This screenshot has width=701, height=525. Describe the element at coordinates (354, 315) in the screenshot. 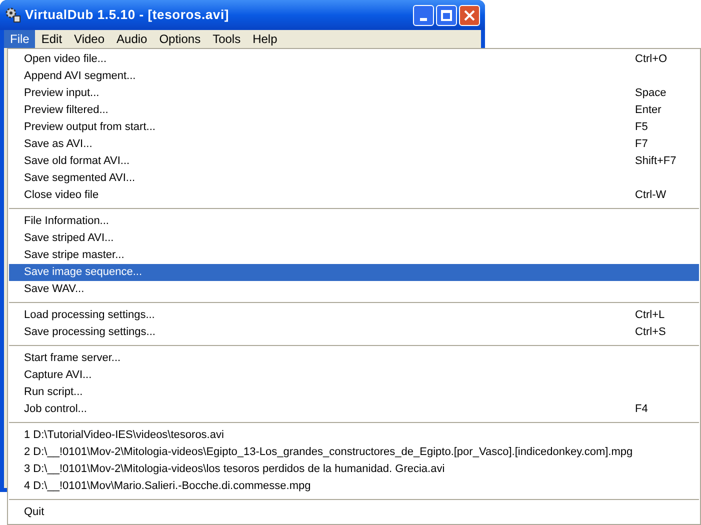

I see `menu-entry: Load processing settings... Ctrl+L` at that location.